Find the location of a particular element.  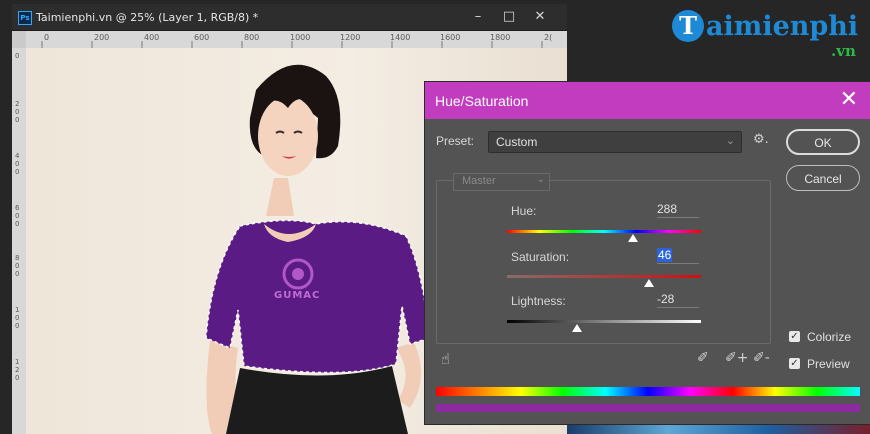

photoshop-icon: Ps is located at coordinates (25, 18).